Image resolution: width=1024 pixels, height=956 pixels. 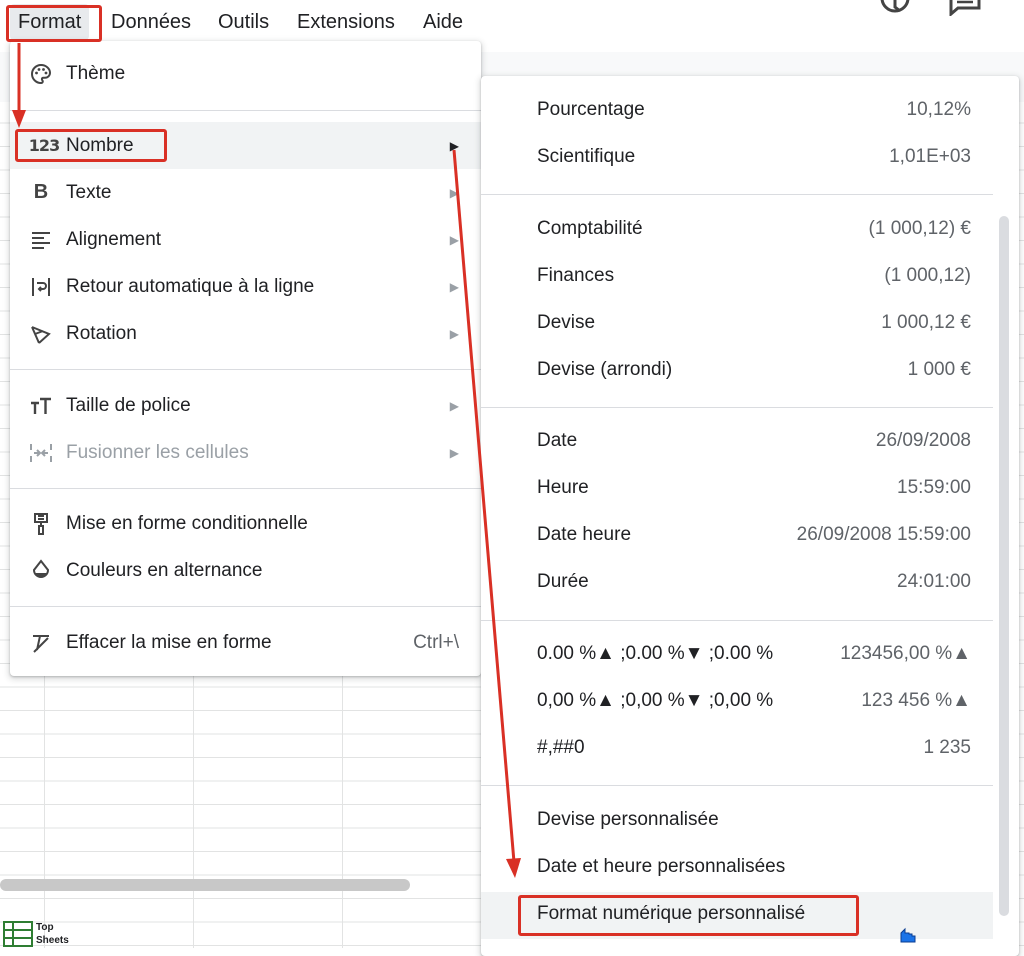 I want to click on format-example: 123 456 %▲, so click(x=916, y=700).